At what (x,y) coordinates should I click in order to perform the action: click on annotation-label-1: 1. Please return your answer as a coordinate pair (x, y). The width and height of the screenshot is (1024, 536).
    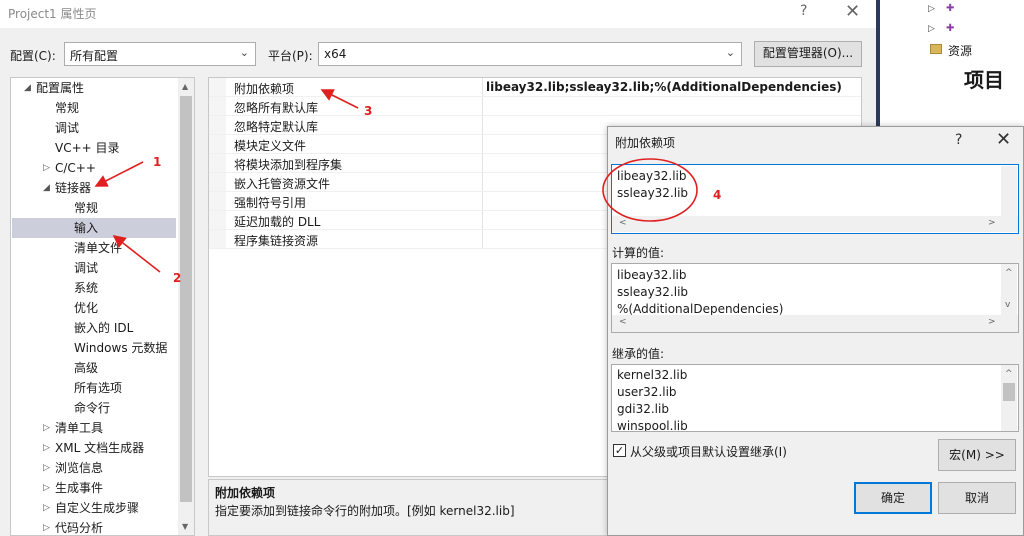
    Looking at the image, I should click on (157, 162).